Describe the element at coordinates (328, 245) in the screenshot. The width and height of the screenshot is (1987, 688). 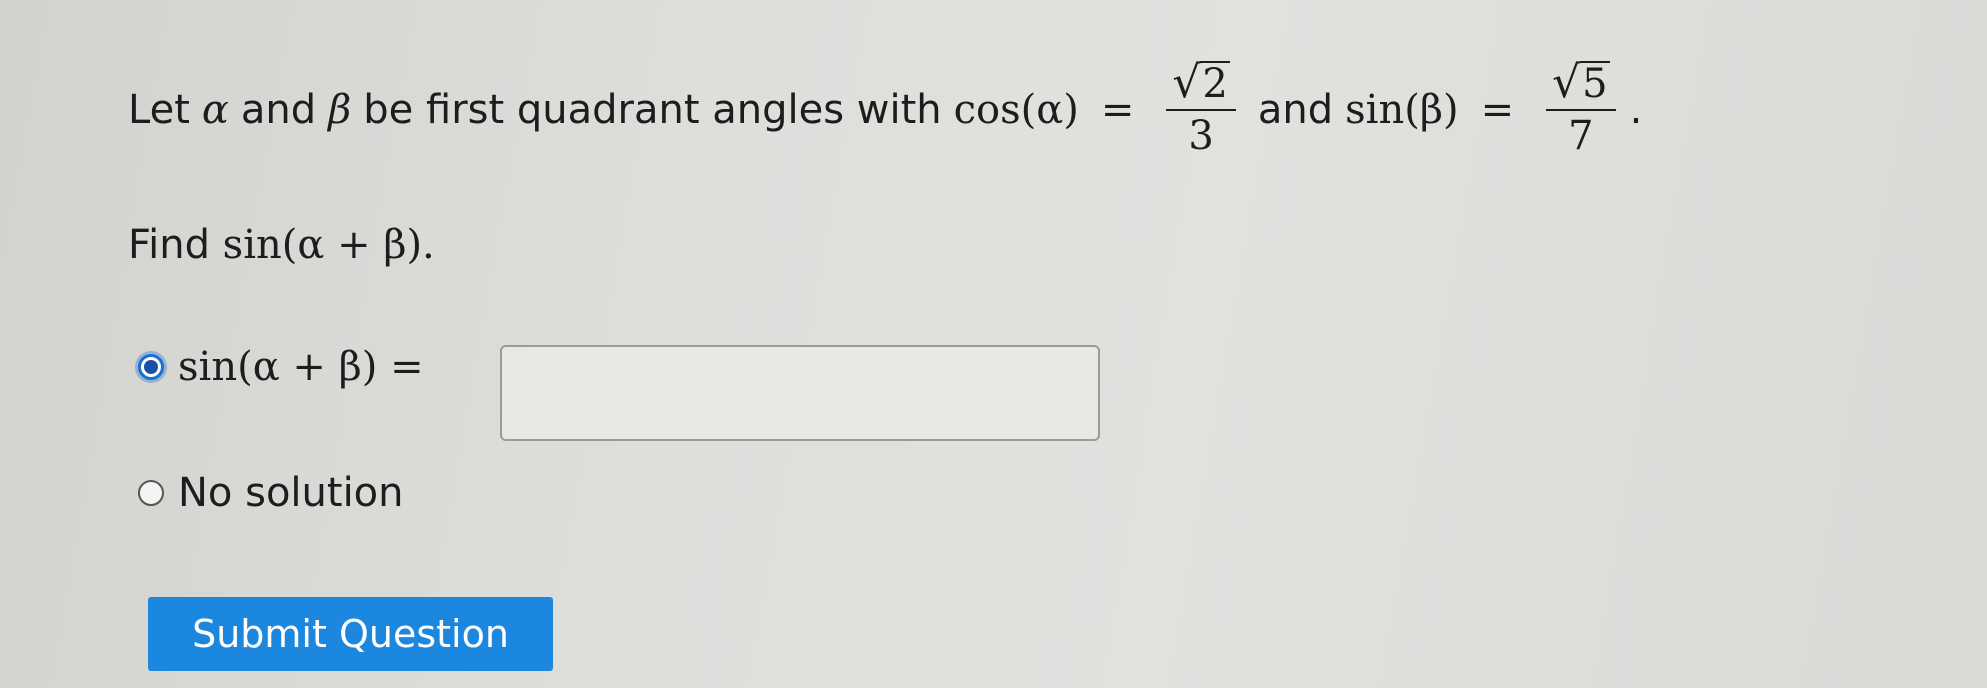
I see `find-expression: sin(α + β).` at that location.